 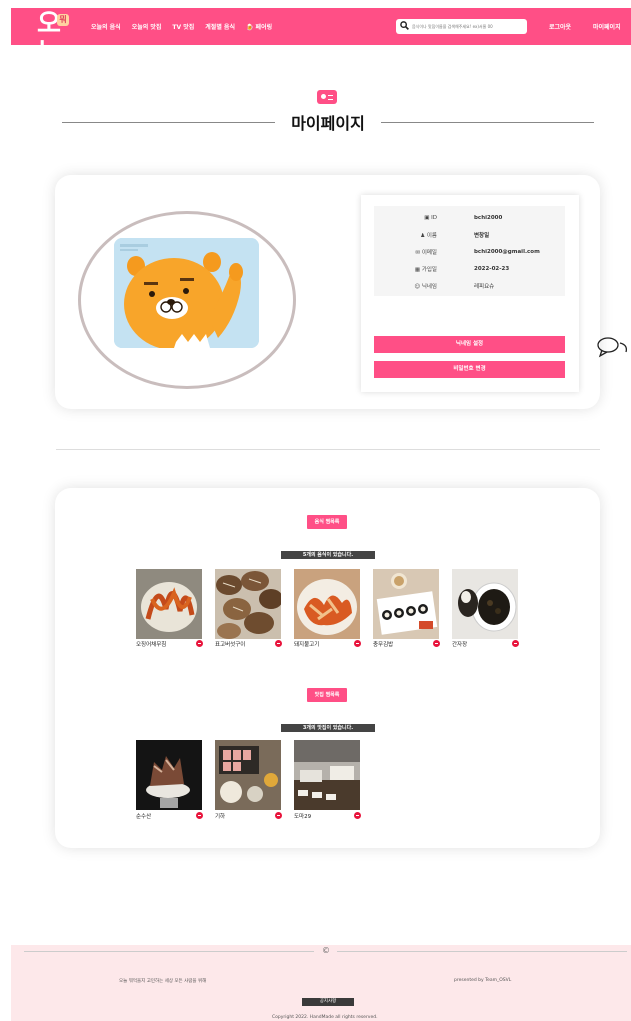 What do you see at coordinates (230, 645) in the screenshot?
I see `food-name-1: 표고버섯구이` at bounding box center [230, 645].